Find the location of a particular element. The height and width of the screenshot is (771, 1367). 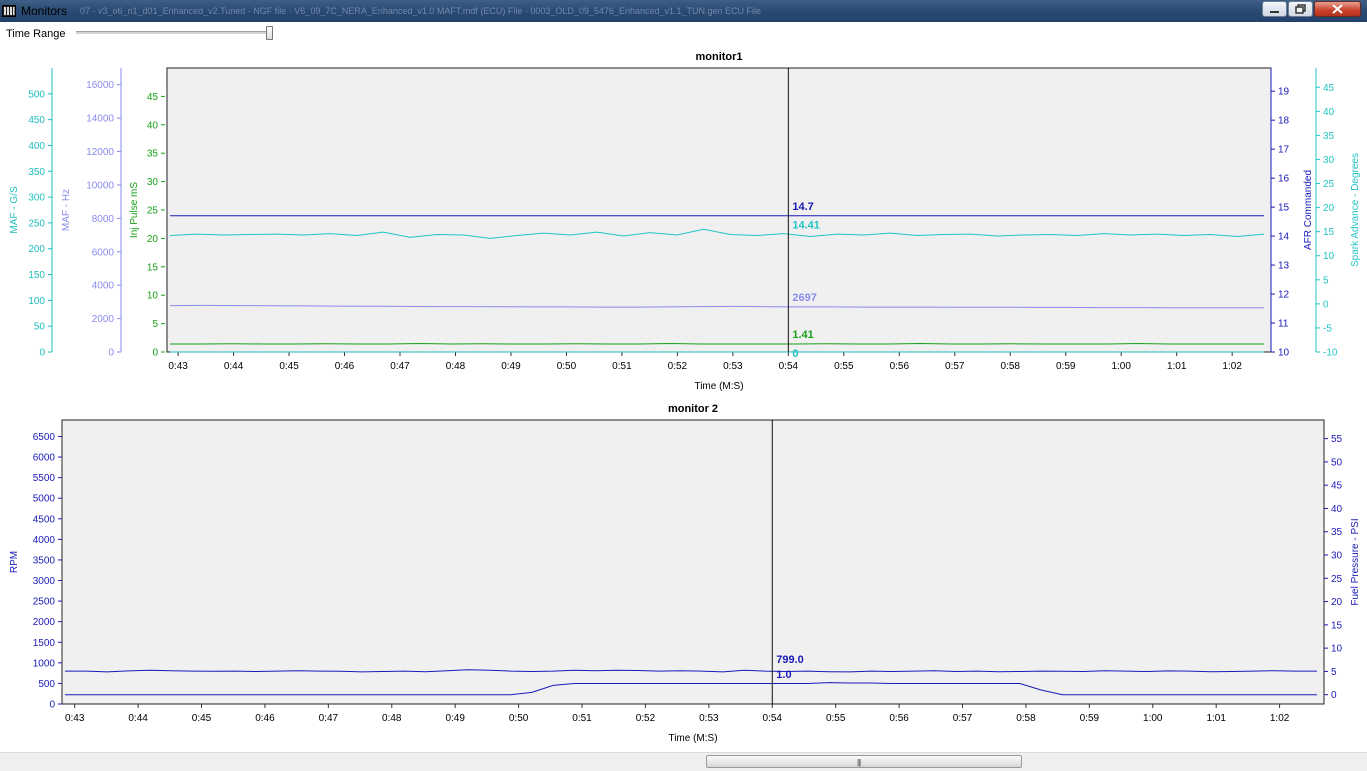

maf_hz-tick-label: 6000 is located at coordinates (103, 252).